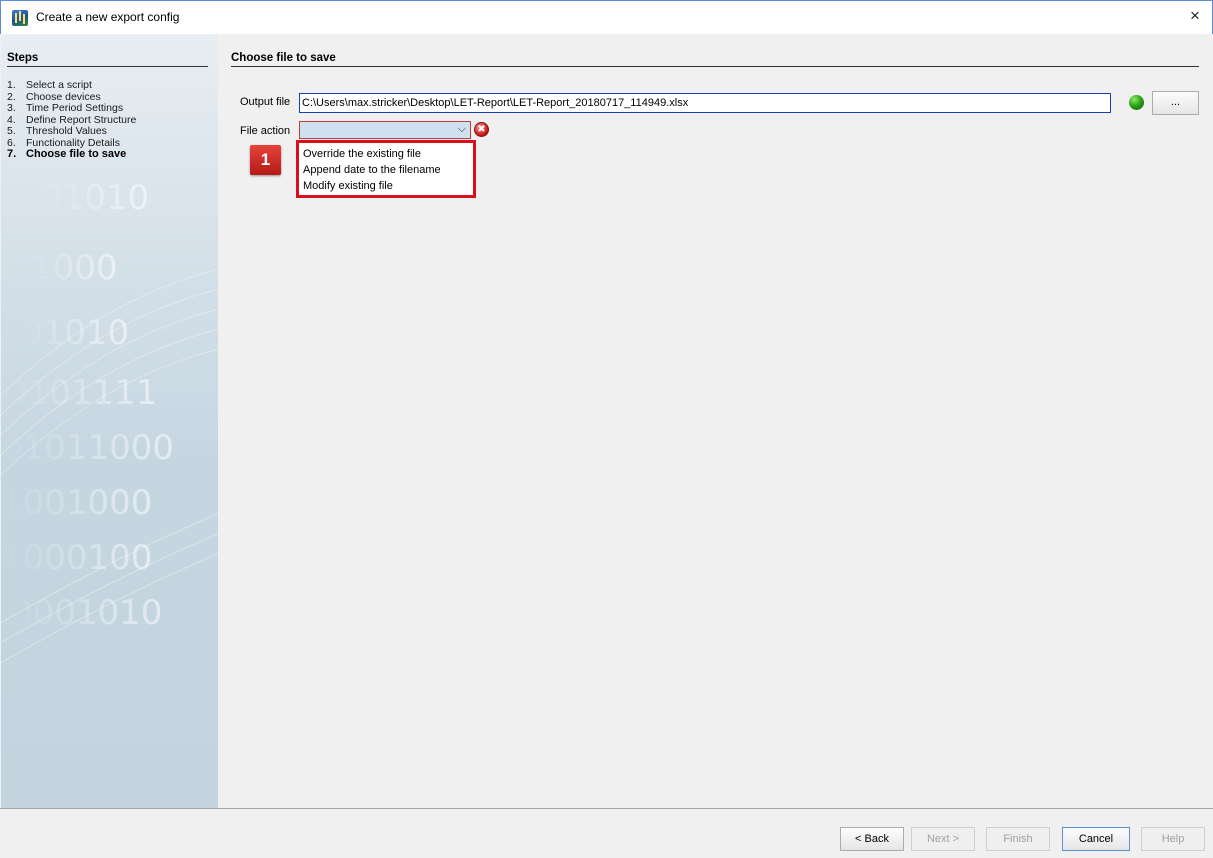  Describe the element at coordinates (49, 85) in the screenshot. I see `step-item: 1. Select a script` at that location.